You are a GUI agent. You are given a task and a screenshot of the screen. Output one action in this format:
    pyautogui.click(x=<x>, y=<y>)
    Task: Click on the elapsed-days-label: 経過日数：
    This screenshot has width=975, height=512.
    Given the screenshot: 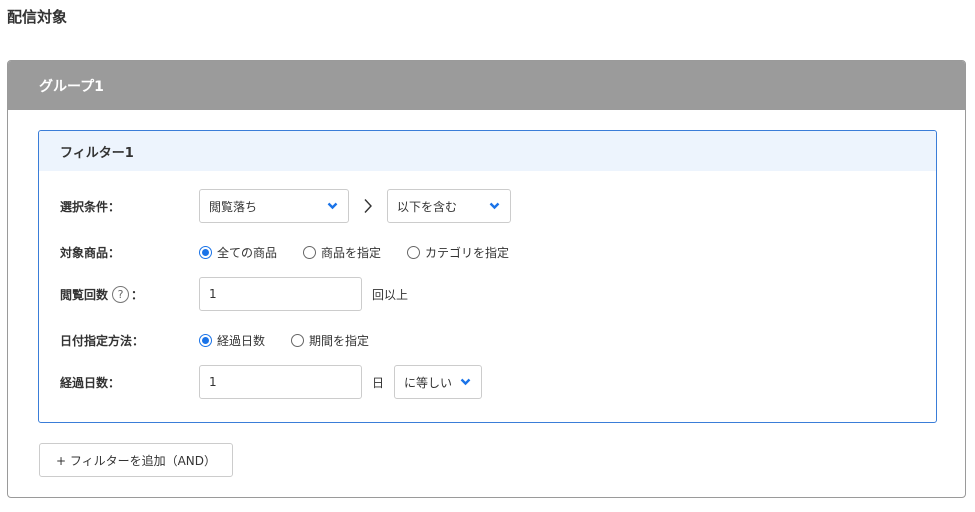 What is the action you would take?
    pyautogui.click(x=90, y=382)
    